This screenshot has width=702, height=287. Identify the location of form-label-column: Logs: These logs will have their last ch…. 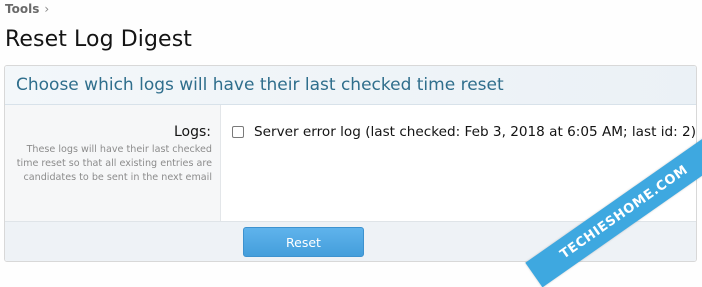
(113, 163).